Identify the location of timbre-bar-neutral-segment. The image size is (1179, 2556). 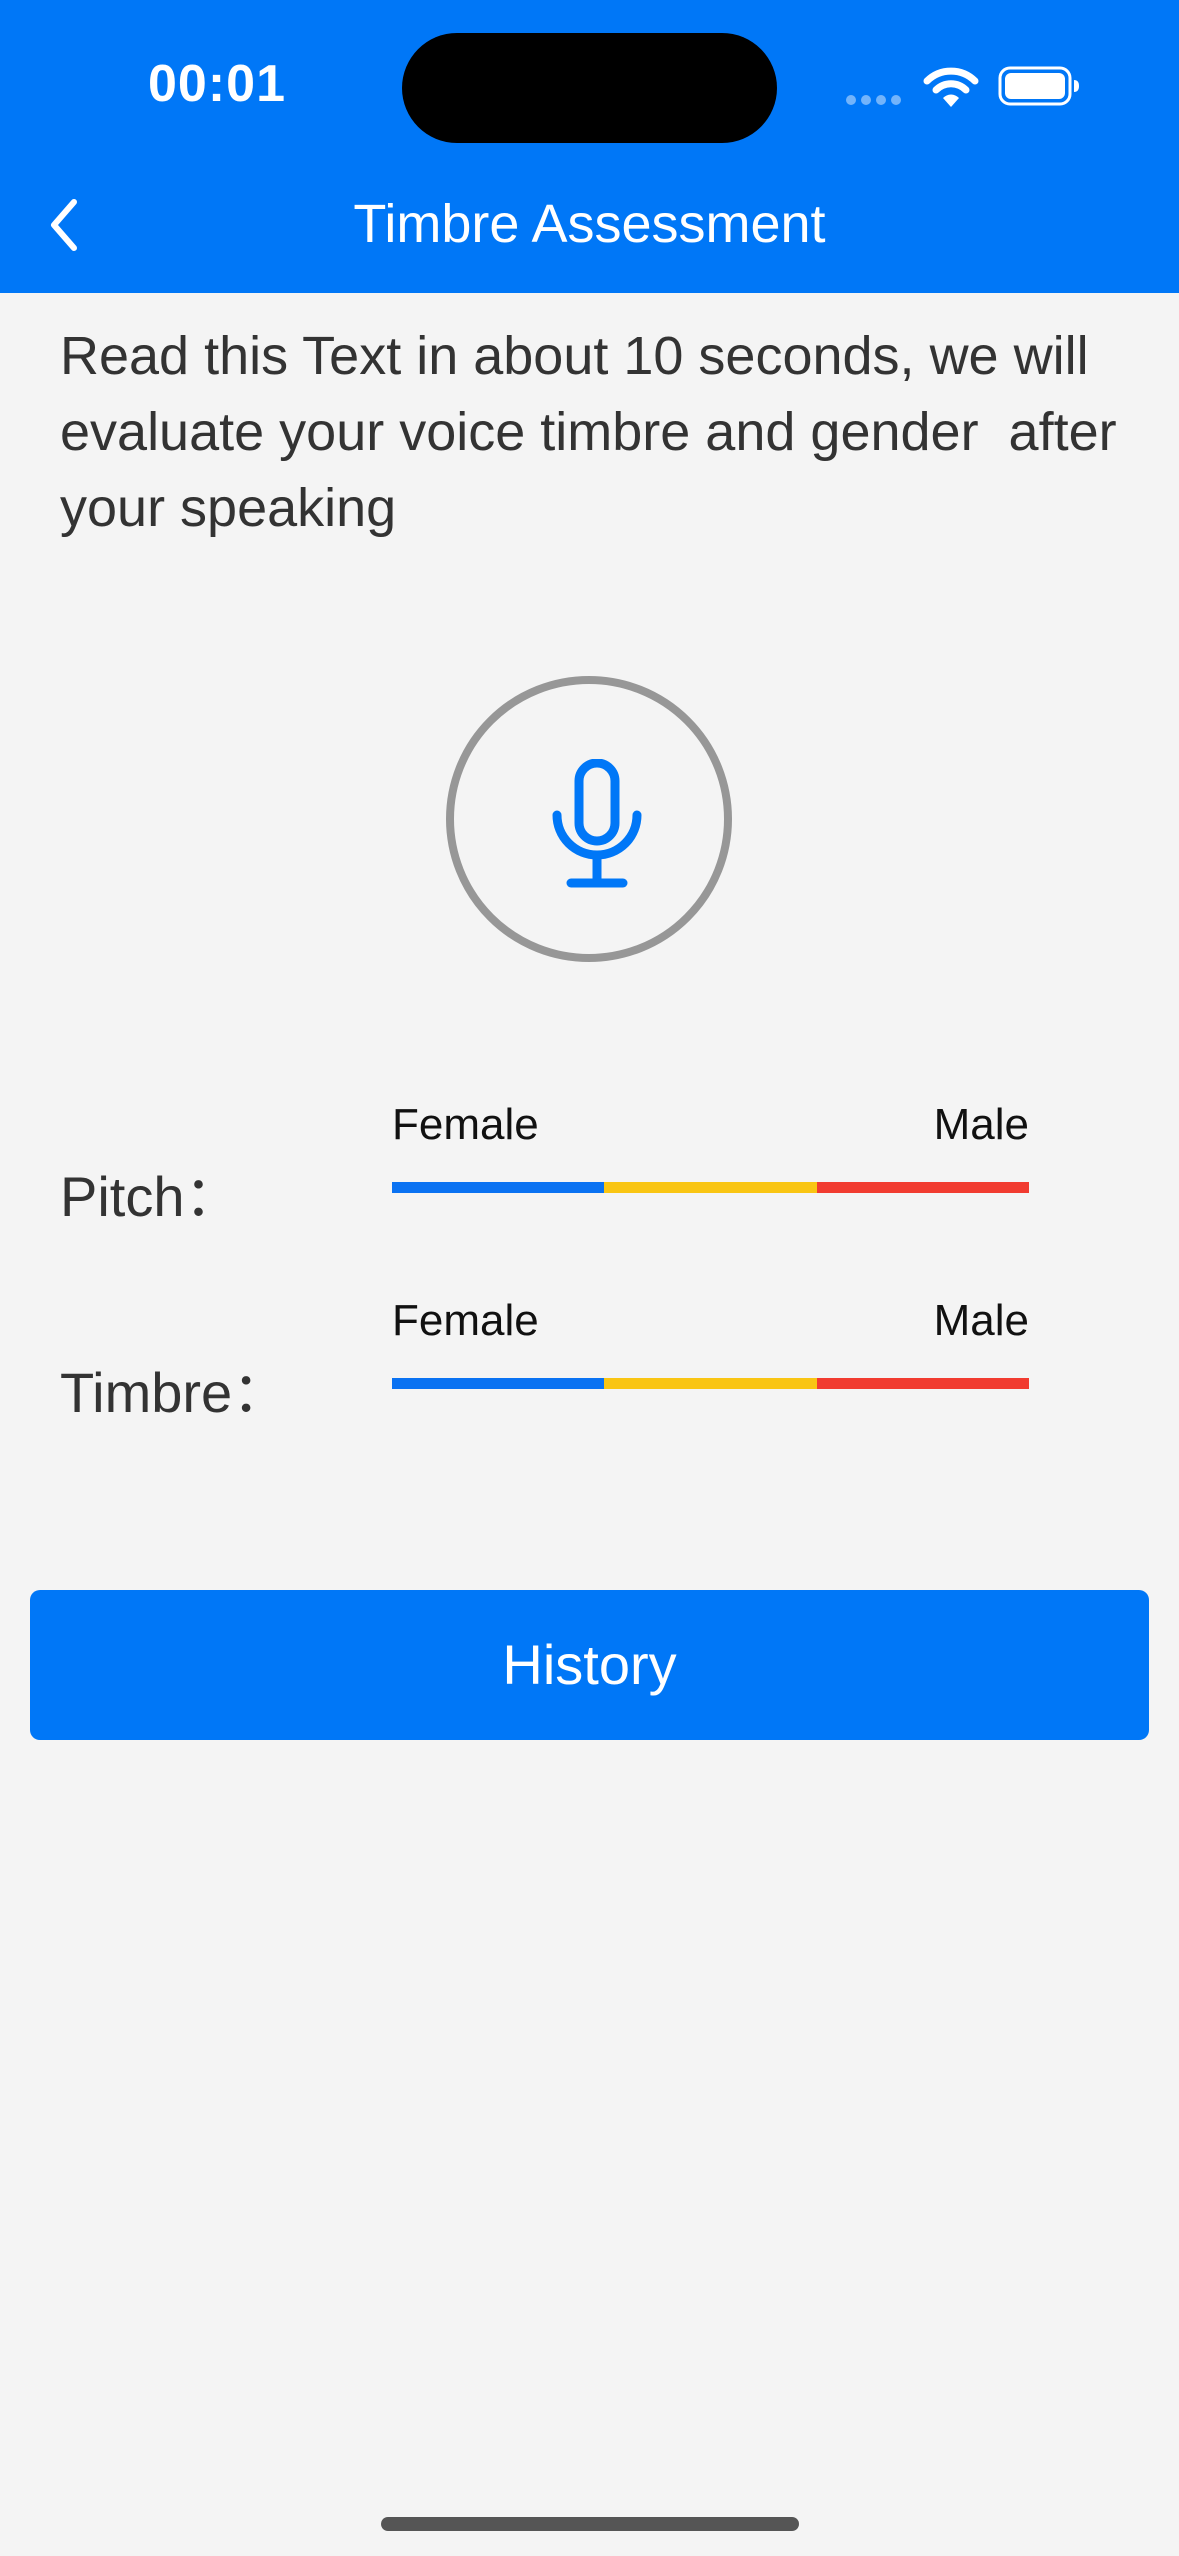
(710, 1383).